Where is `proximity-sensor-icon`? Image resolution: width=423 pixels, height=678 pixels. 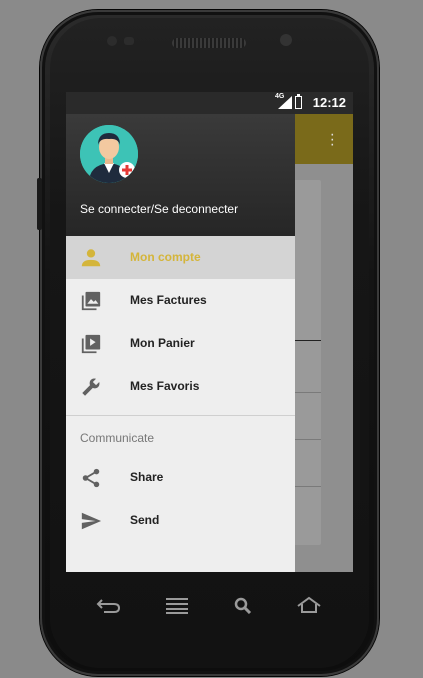
proximity-sensor-icon is located at coordinates (129, 41).